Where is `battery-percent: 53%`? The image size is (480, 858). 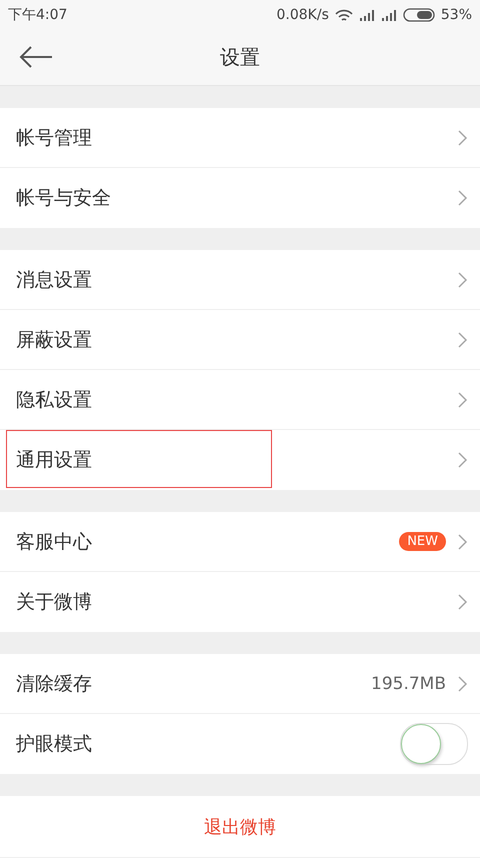
battery-percent: 53% is located at coordinates (456, 15).